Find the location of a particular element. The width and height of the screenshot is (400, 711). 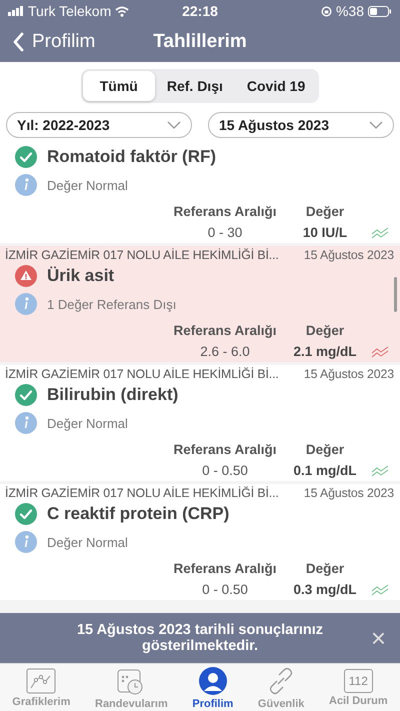

clock-time: 22:18 is located at coordinates (200, 11).